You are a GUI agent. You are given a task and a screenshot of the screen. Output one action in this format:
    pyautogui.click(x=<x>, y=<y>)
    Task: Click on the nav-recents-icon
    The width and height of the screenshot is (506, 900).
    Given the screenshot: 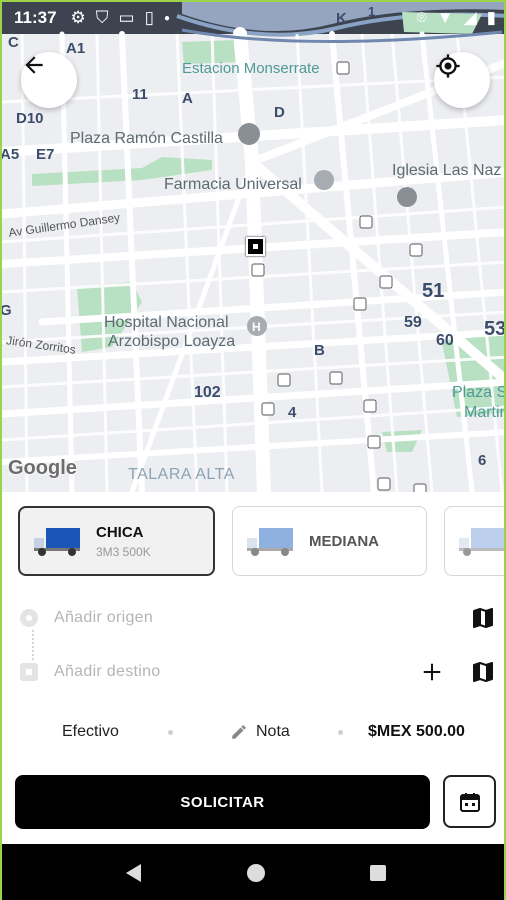 What is the action you would take?
    pyautogui.click(x=378, y=873)
    